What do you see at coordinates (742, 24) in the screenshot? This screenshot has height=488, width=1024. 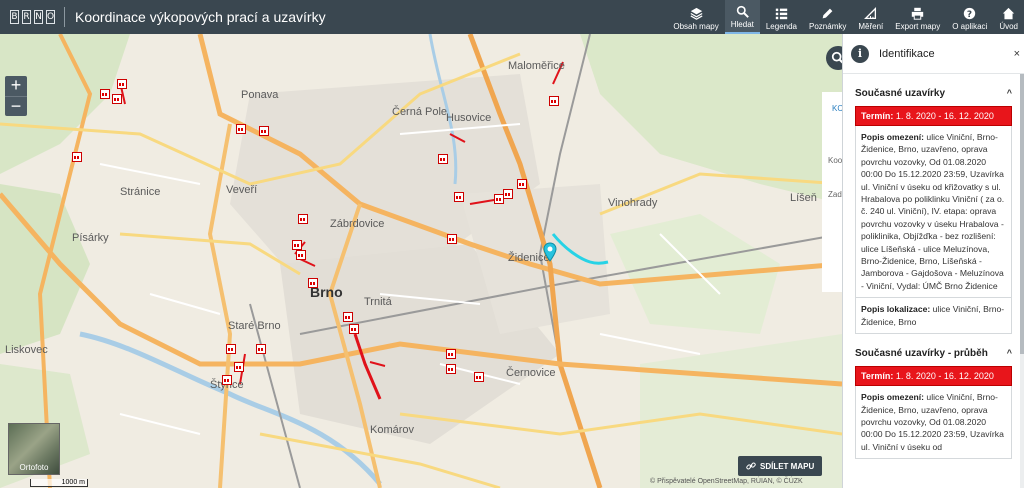 I see `tool-label: Hledat` at bounding box center [742, 24].